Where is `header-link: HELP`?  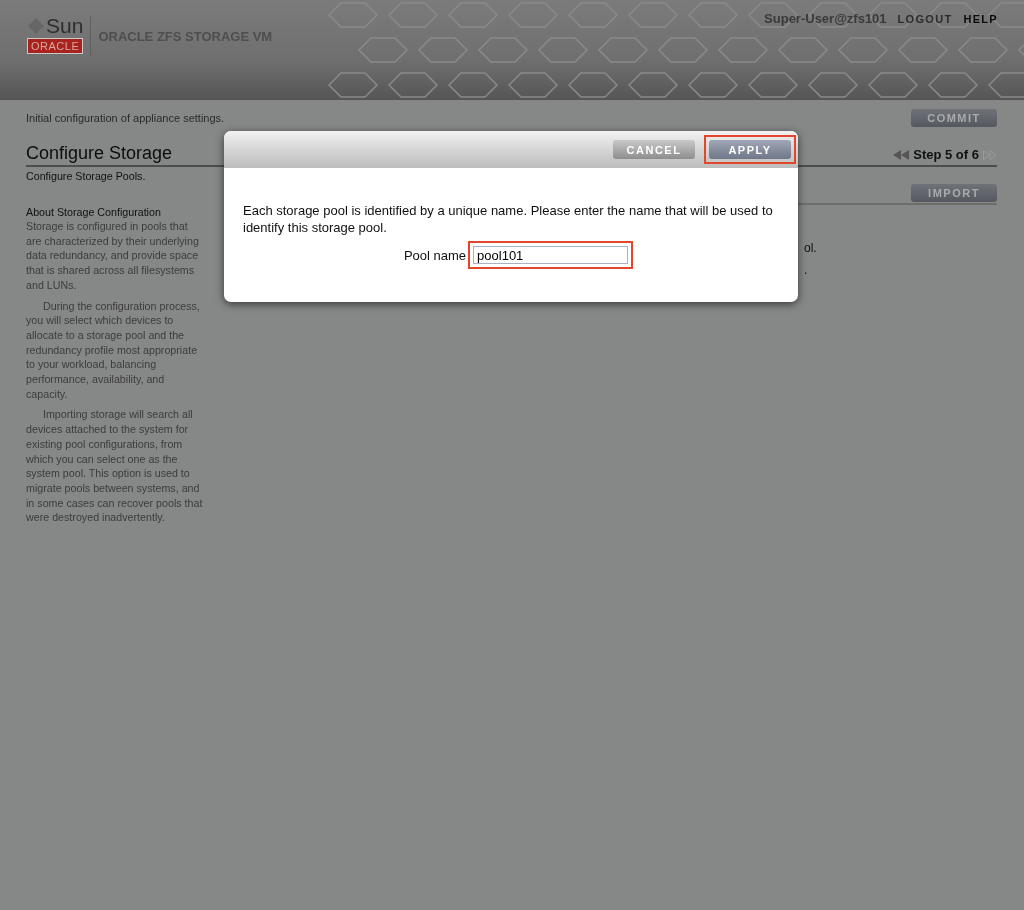
header-link: HELP is located at coordinates (980, 19).